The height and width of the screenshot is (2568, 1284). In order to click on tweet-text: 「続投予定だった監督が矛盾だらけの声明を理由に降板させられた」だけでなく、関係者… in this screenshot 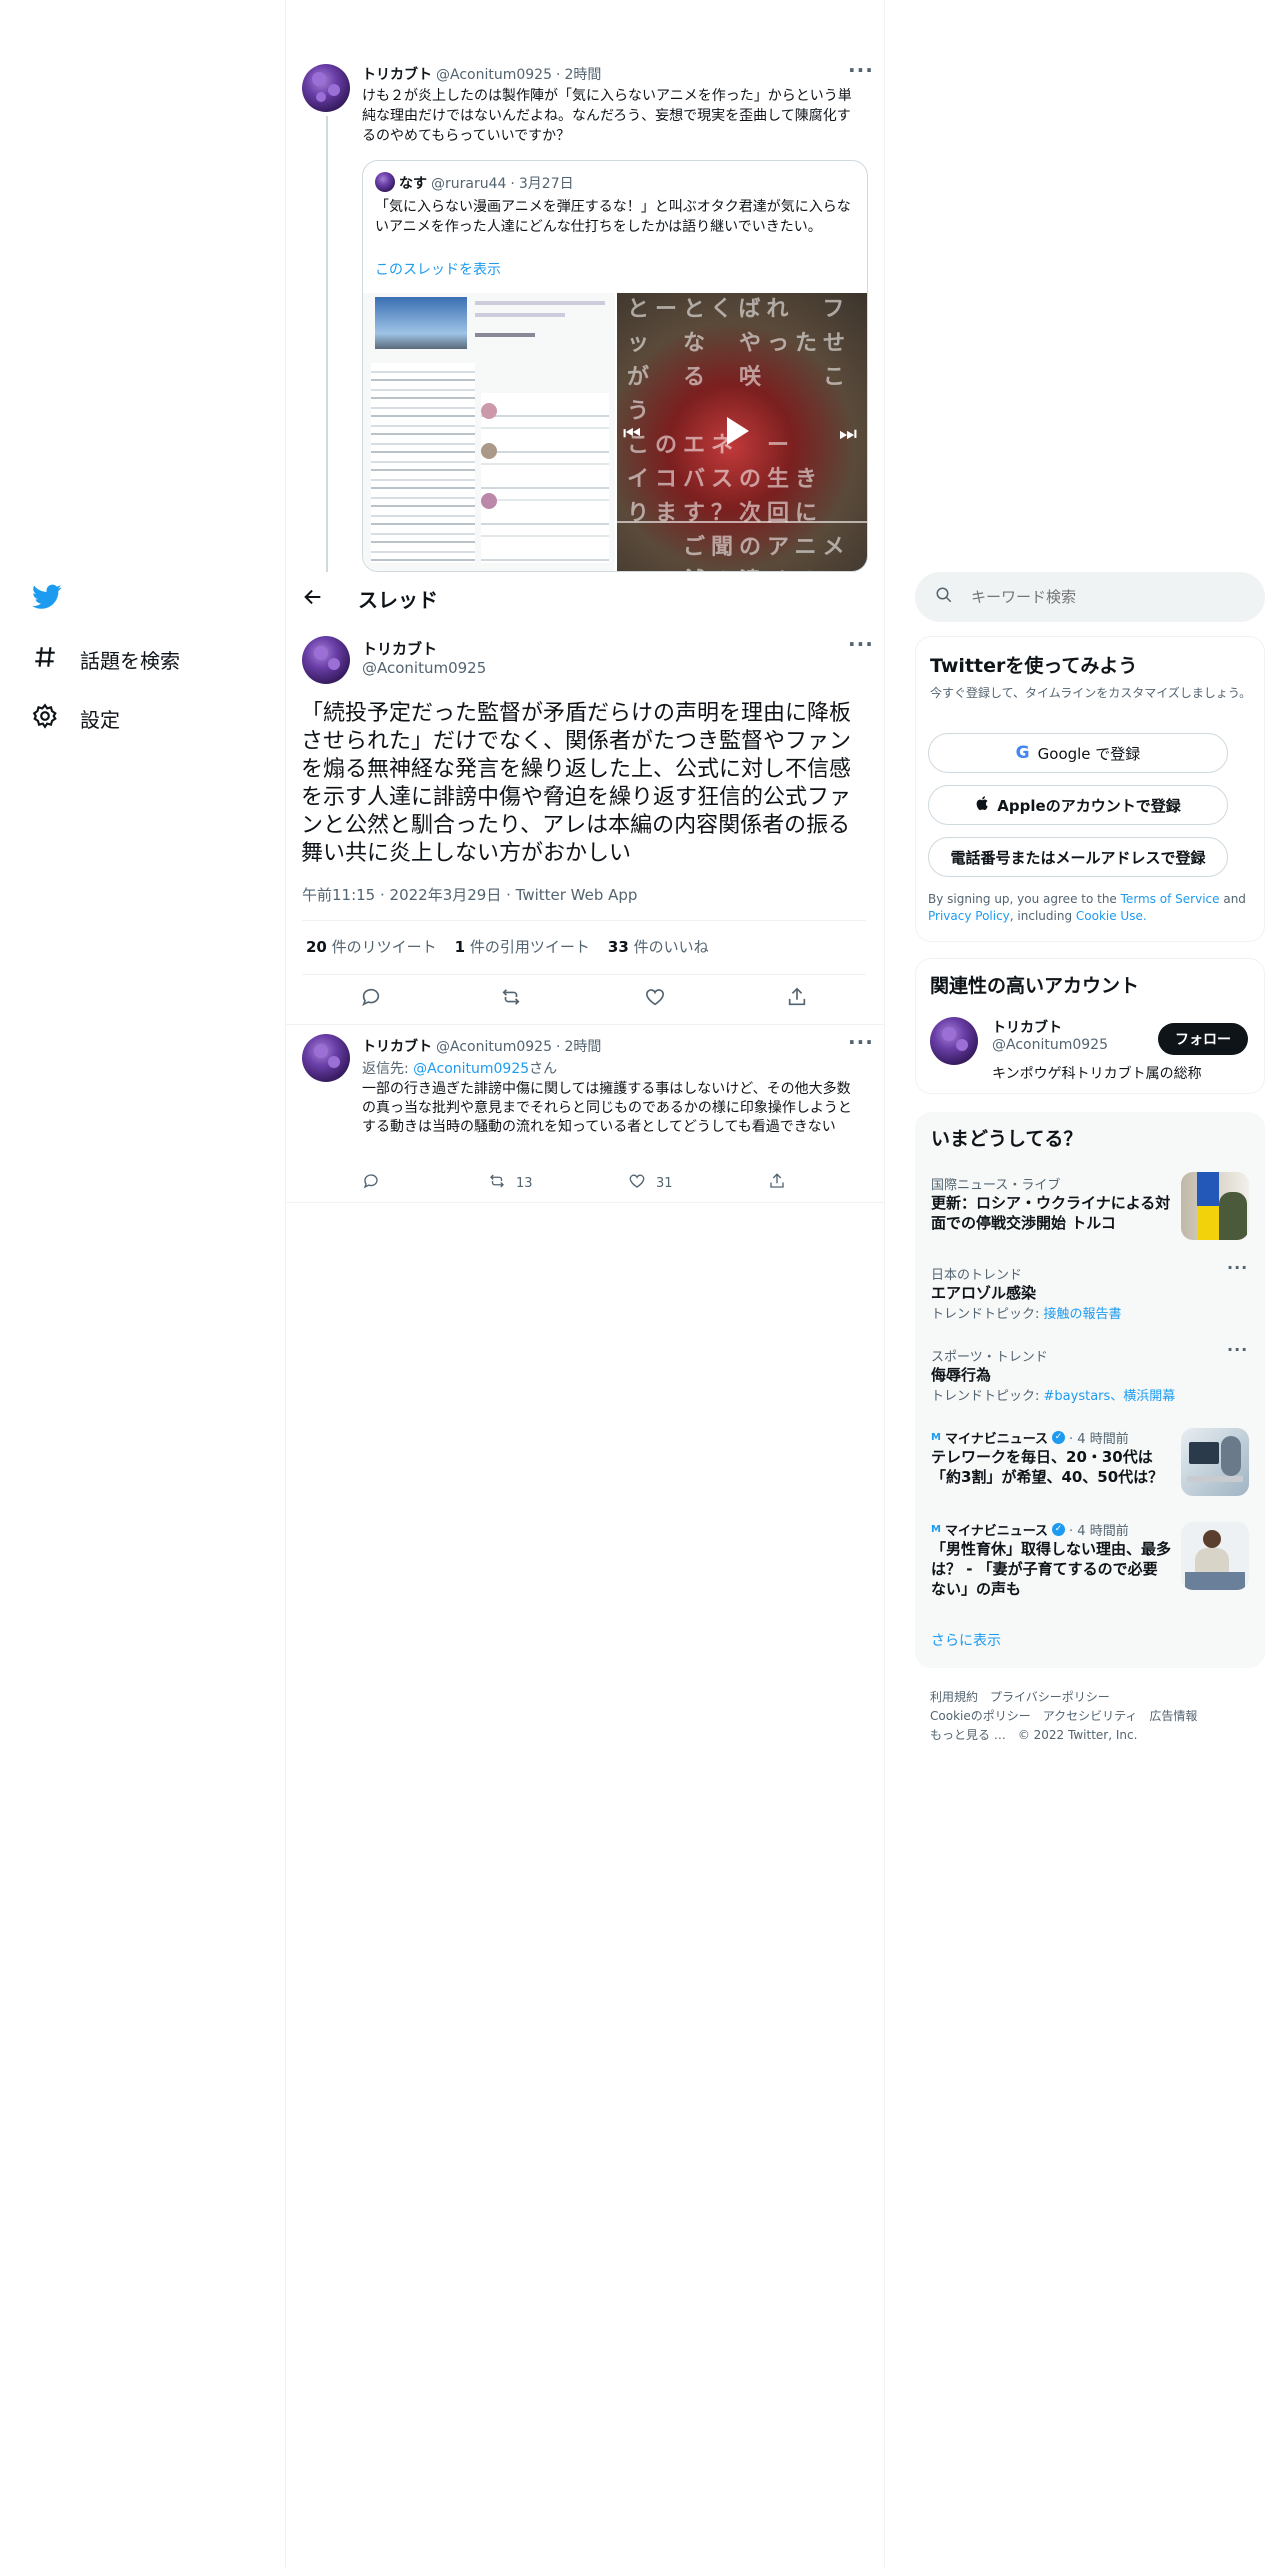, I will do `click(576, 783)`.